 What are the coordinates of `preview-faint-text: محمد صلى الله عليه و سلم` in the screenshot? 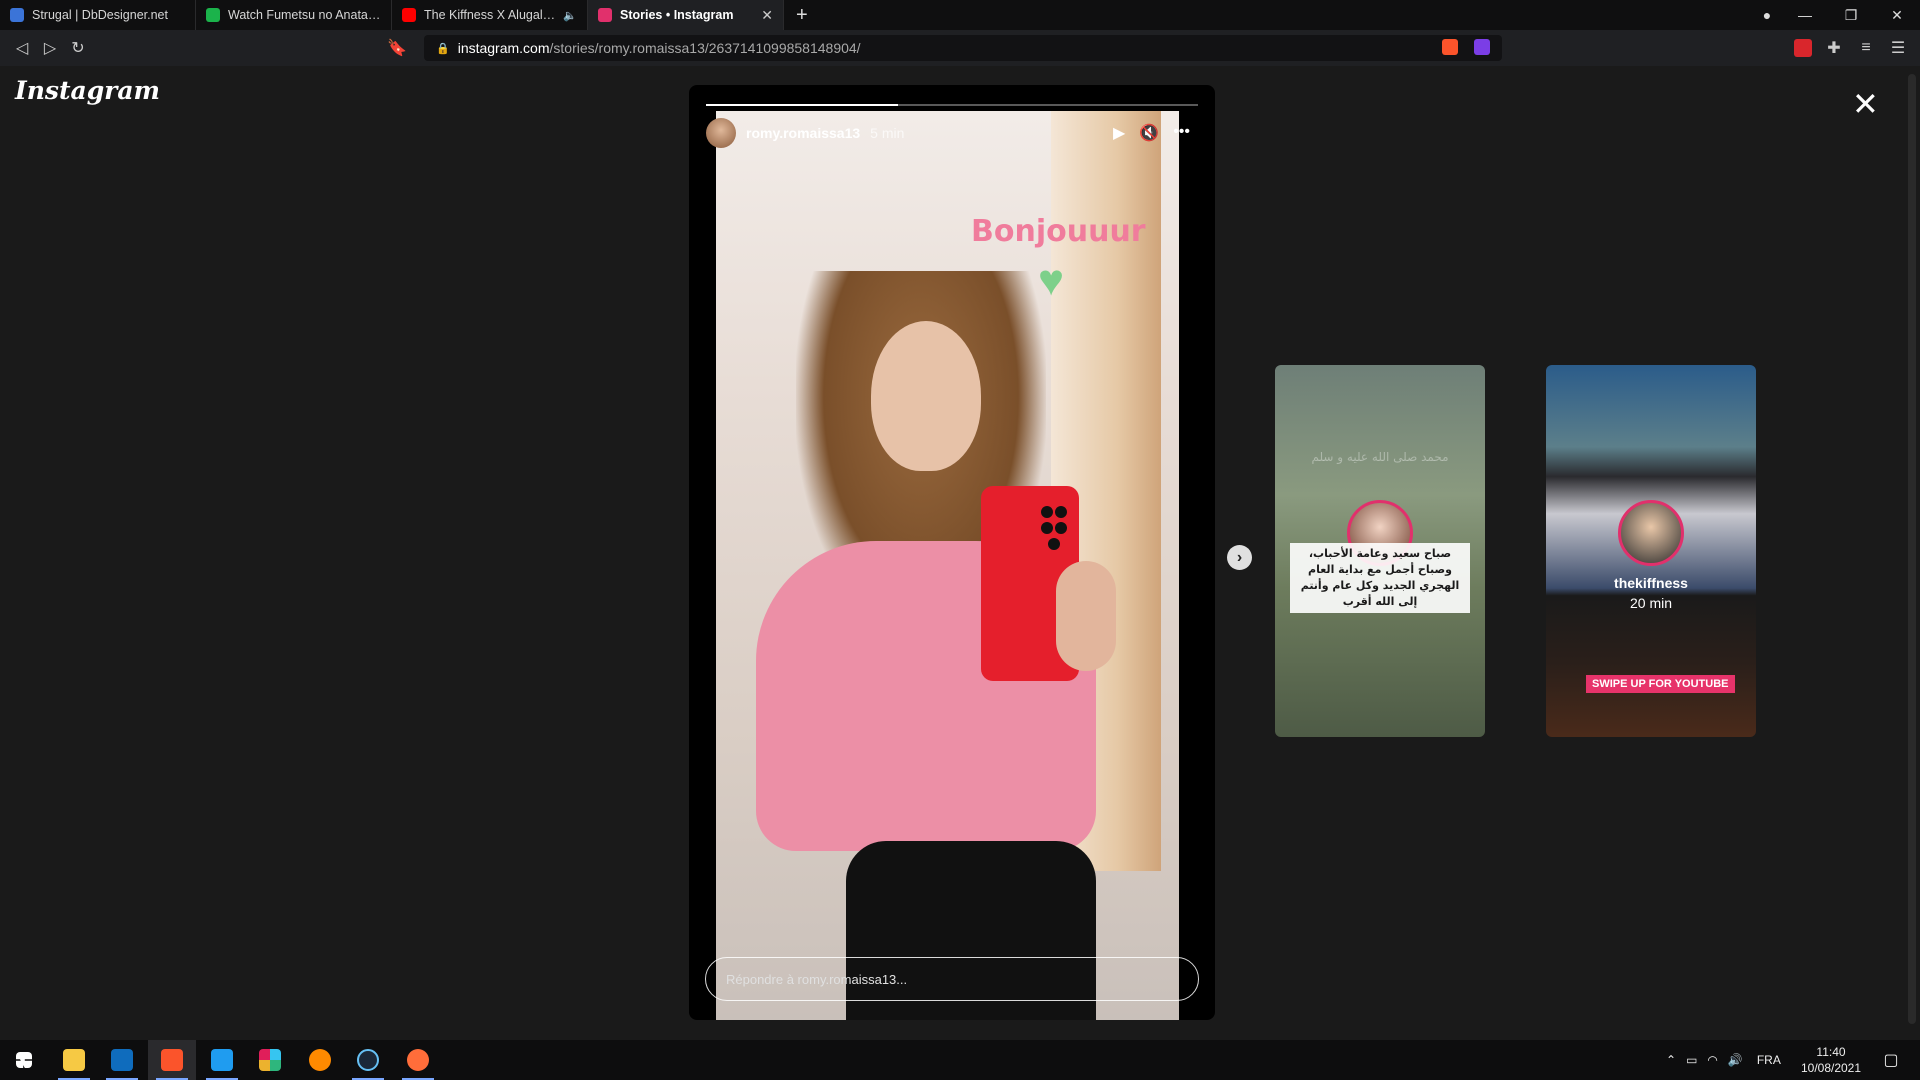 It's located at (1380, 457).